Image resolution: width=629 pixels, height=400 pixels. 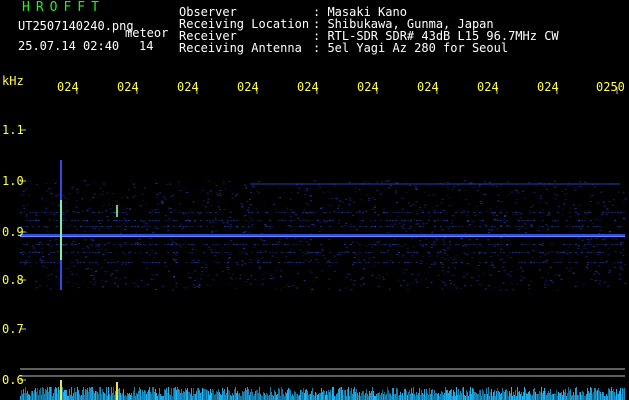 I want to click on y-tick-label: 1.0, so click(x=13, y=181).